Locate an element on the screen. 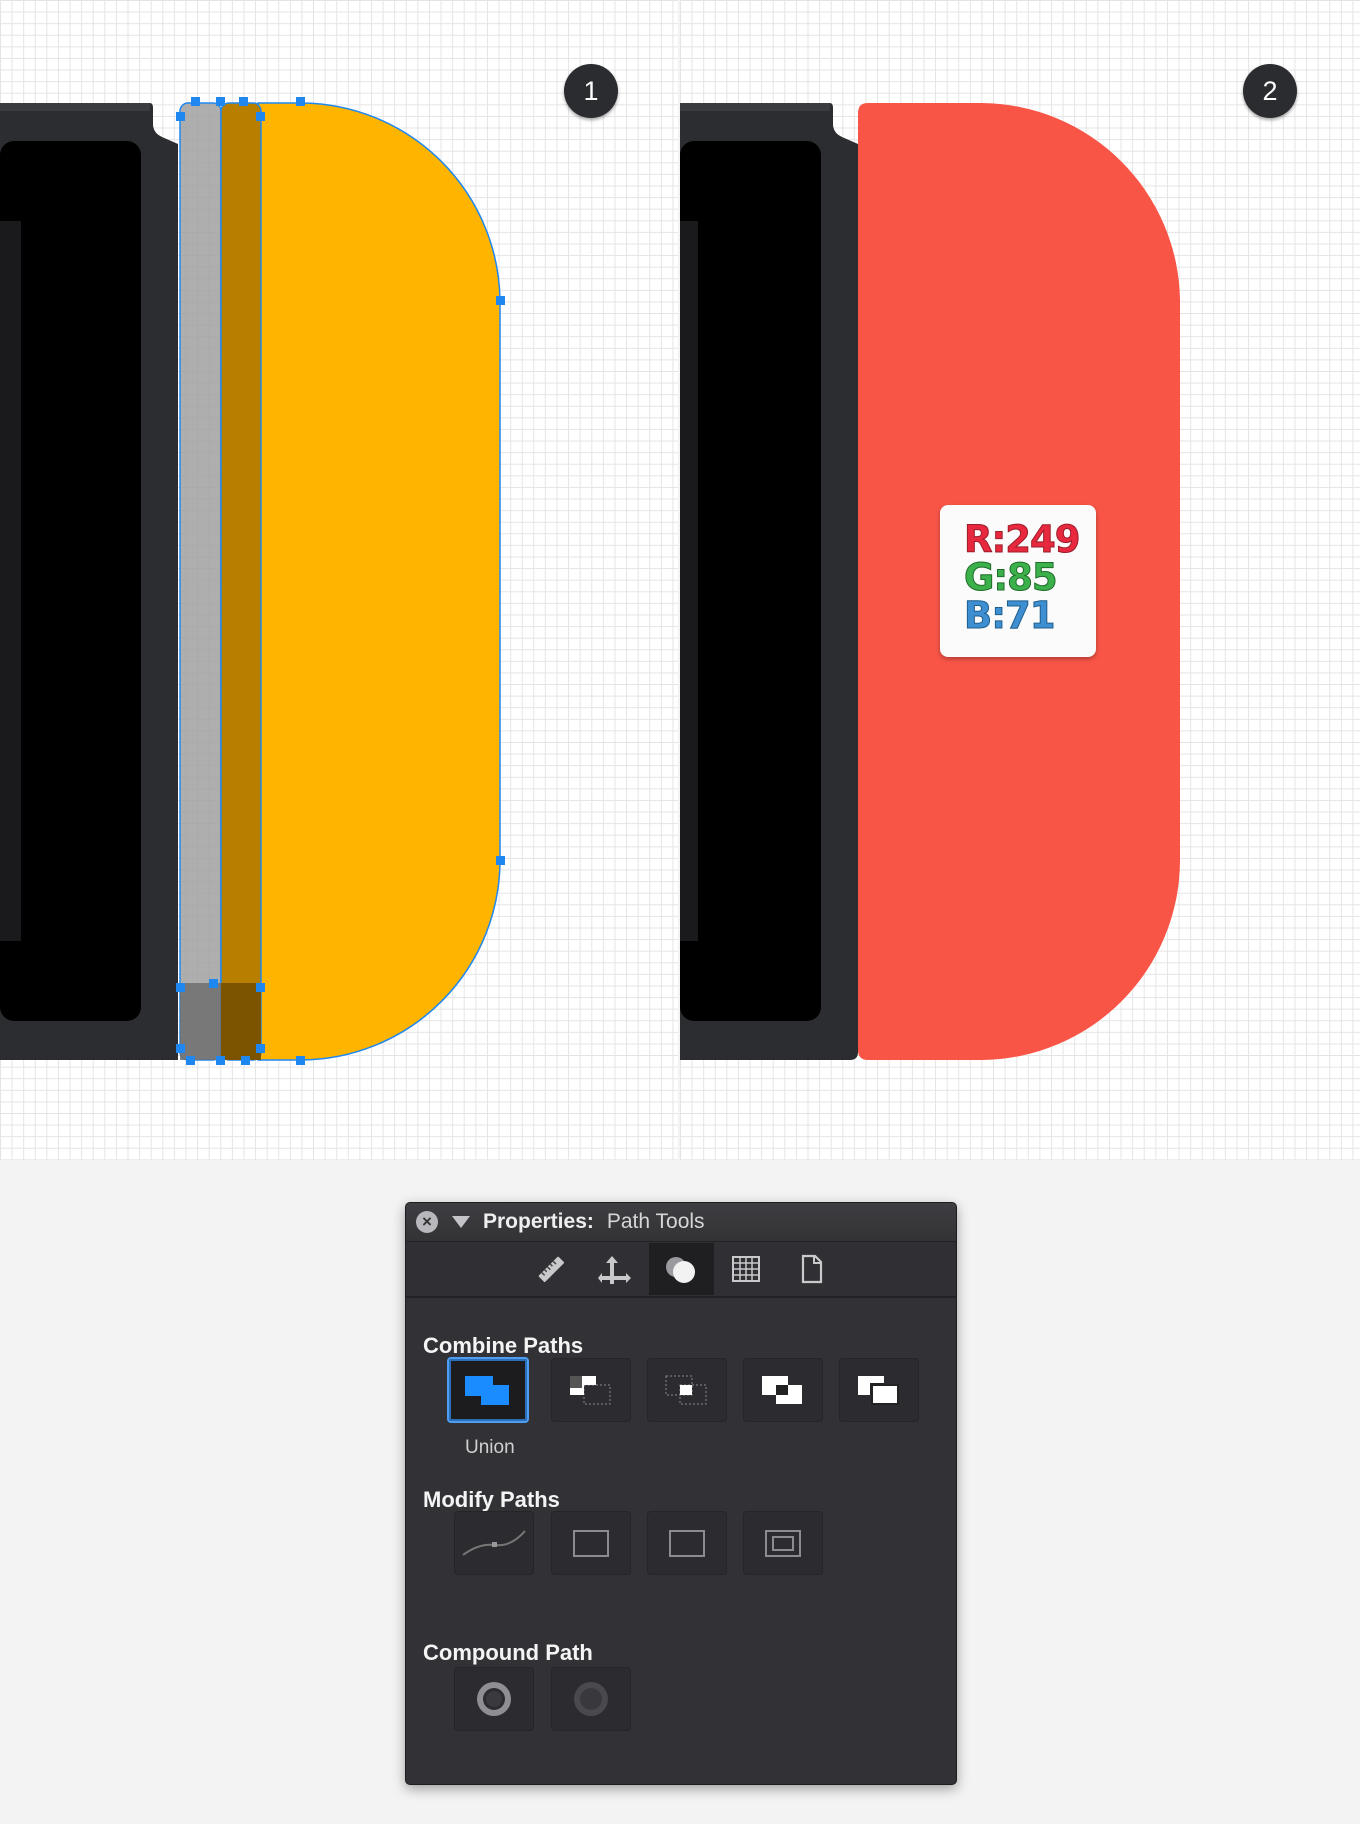 This screenshot has width=1360, height=1824. exclude-icon is located at coordinates (782, 1390).